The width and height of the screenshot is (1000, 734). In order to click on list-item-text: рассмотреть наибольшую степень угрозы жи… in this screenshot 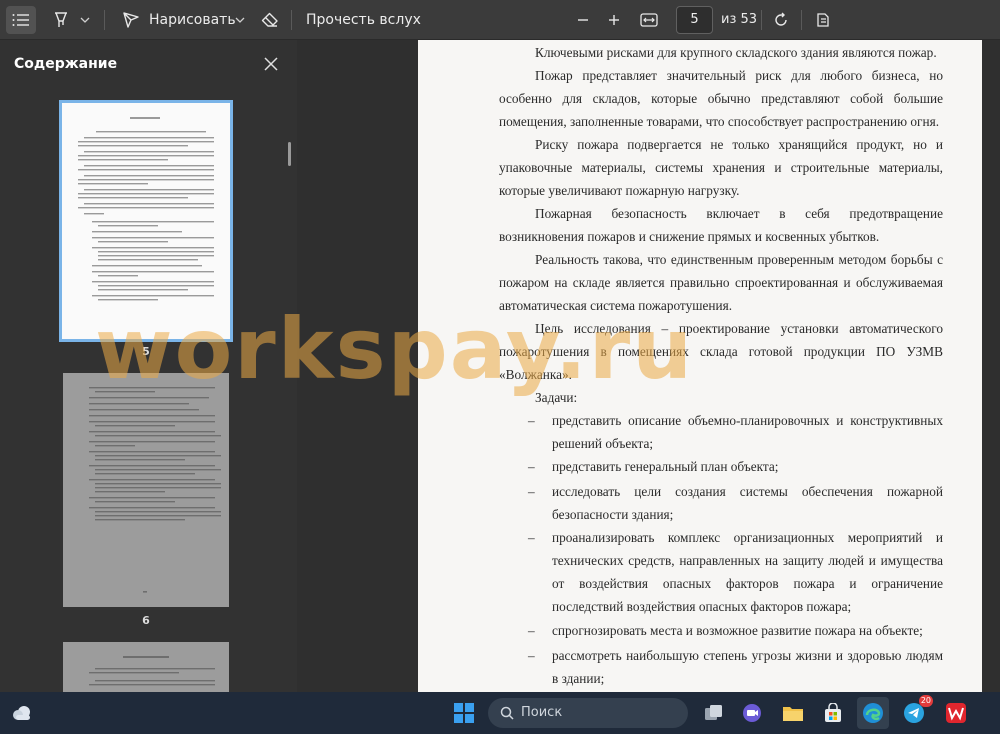, I will do `click(747, 667)`.